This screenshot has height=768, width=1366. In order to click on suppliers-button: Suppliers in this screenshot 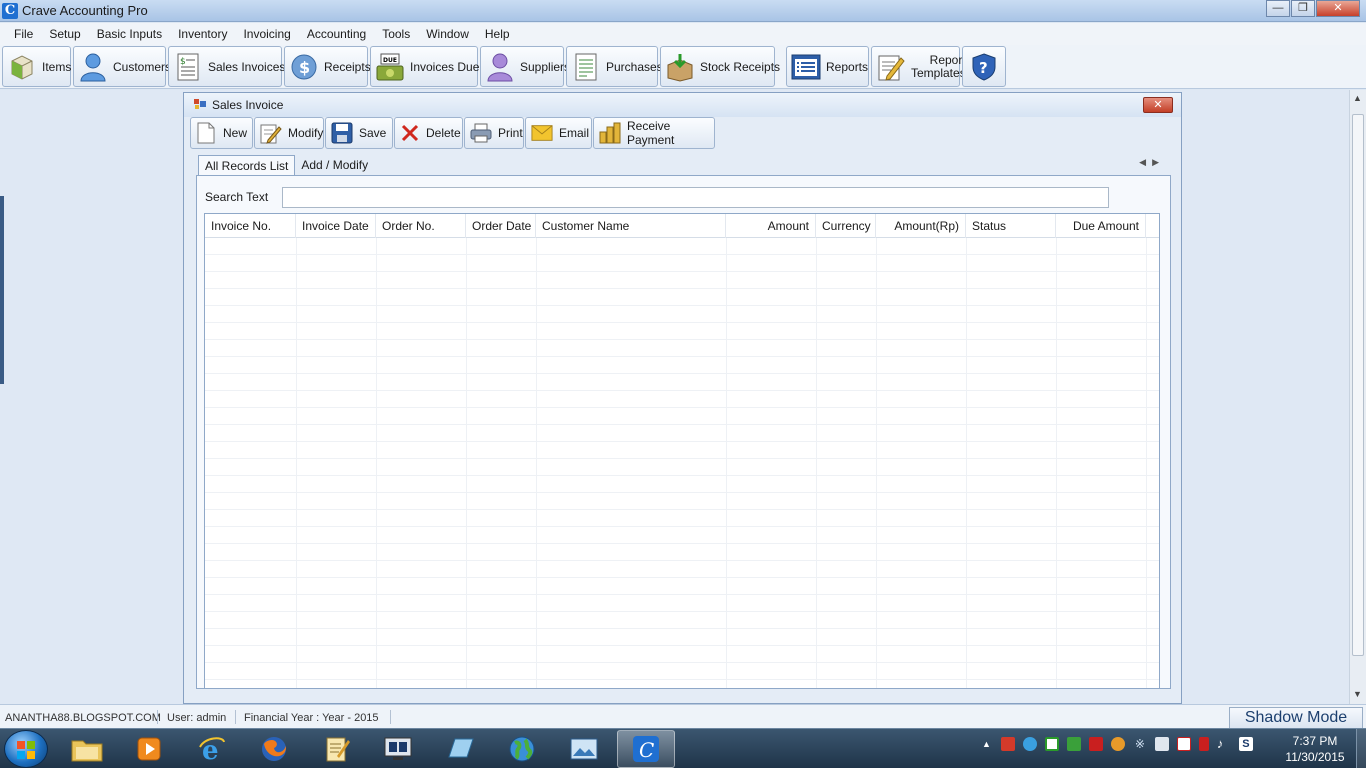, I will do `click(525, 66)`.